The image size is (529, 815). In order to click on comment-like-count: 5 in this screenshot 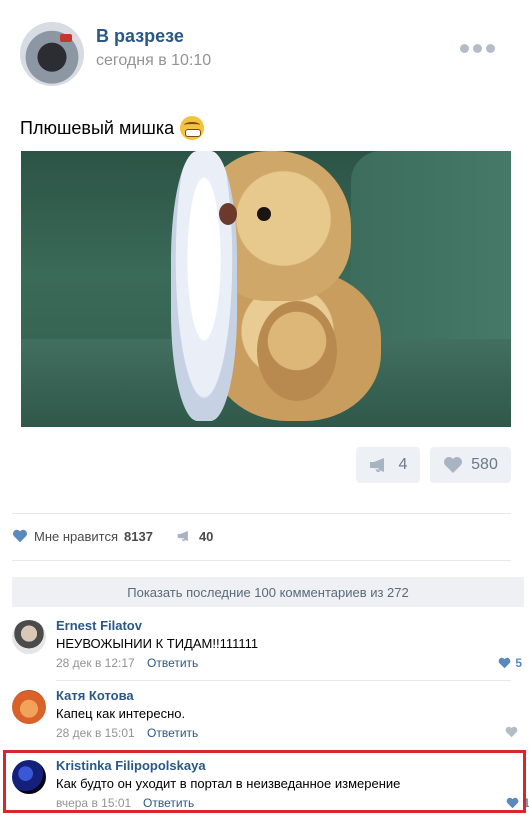, I will do `click(518, 663)`.